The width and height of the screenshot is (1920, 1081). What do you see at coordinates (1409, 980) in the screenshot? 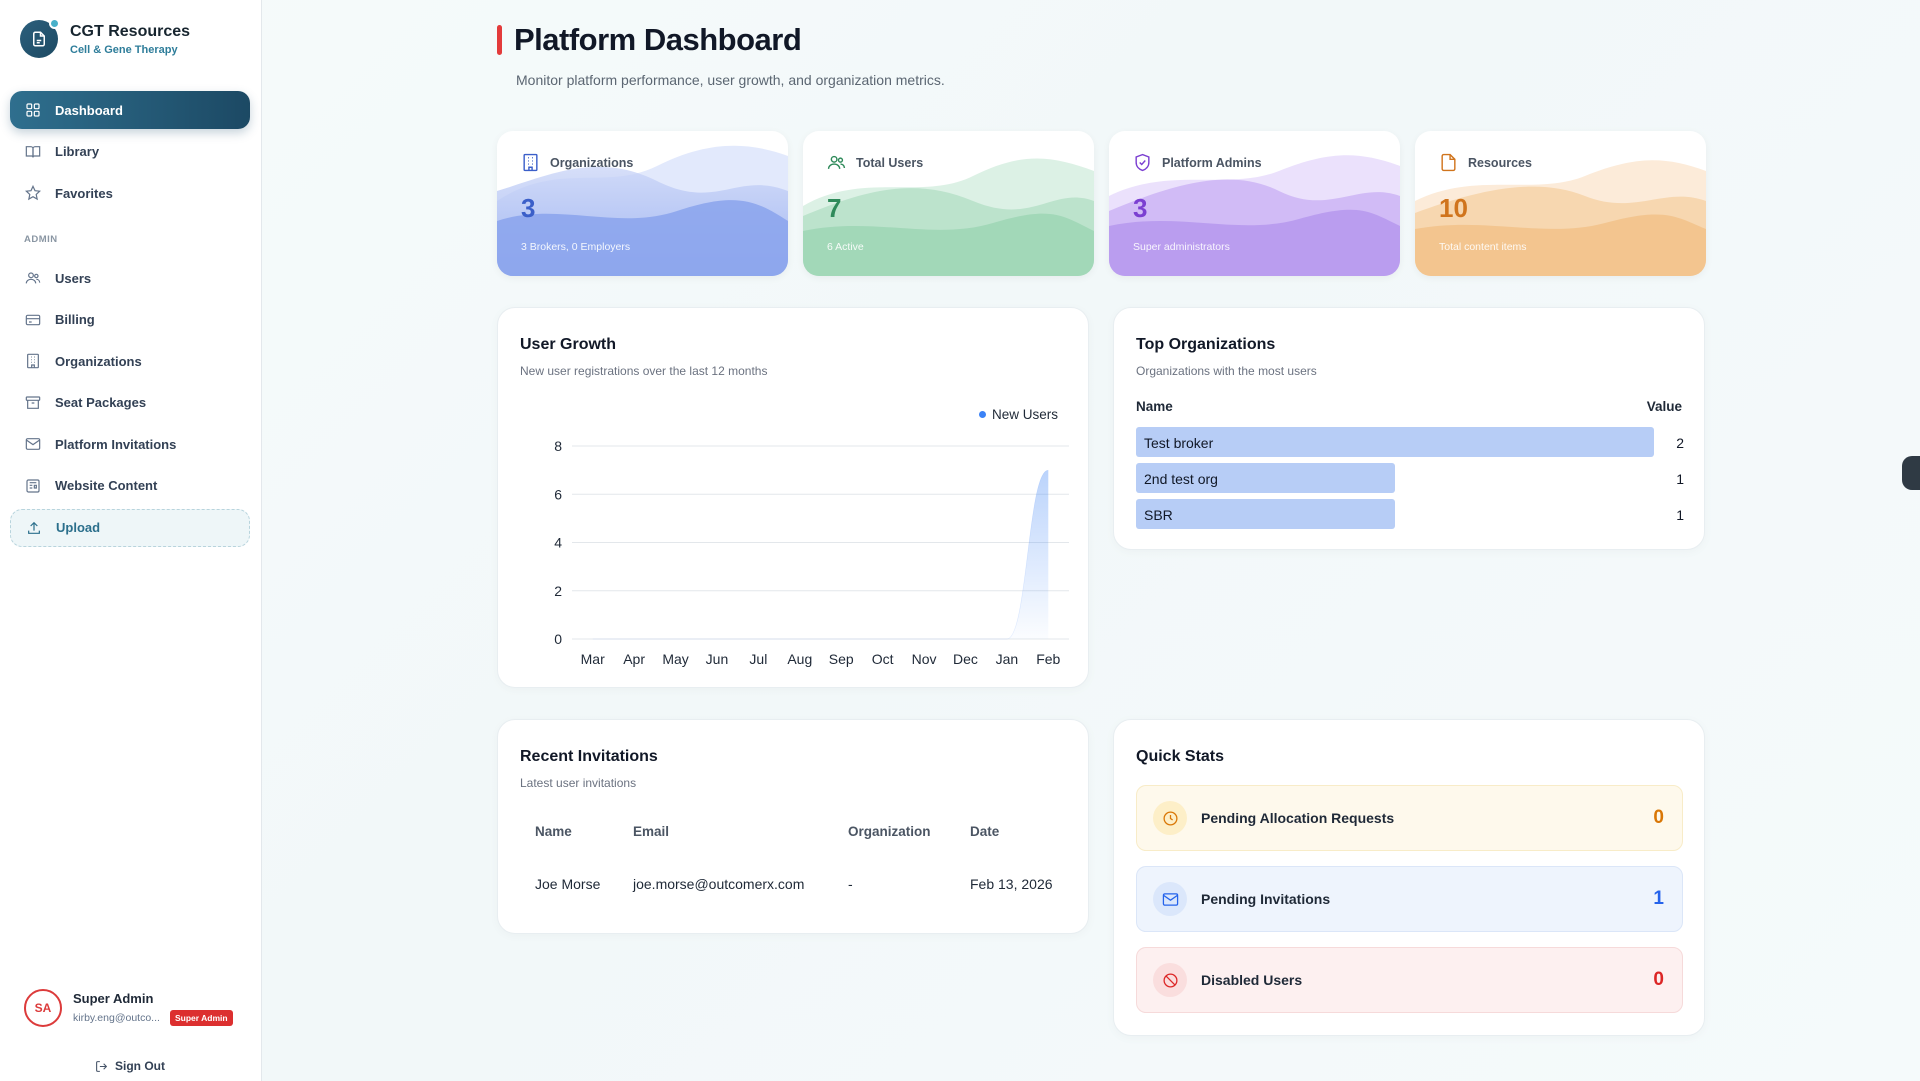
I see `quick-stat-disabled-users: Disabled Users 0` at bounding box center [1409, 980].